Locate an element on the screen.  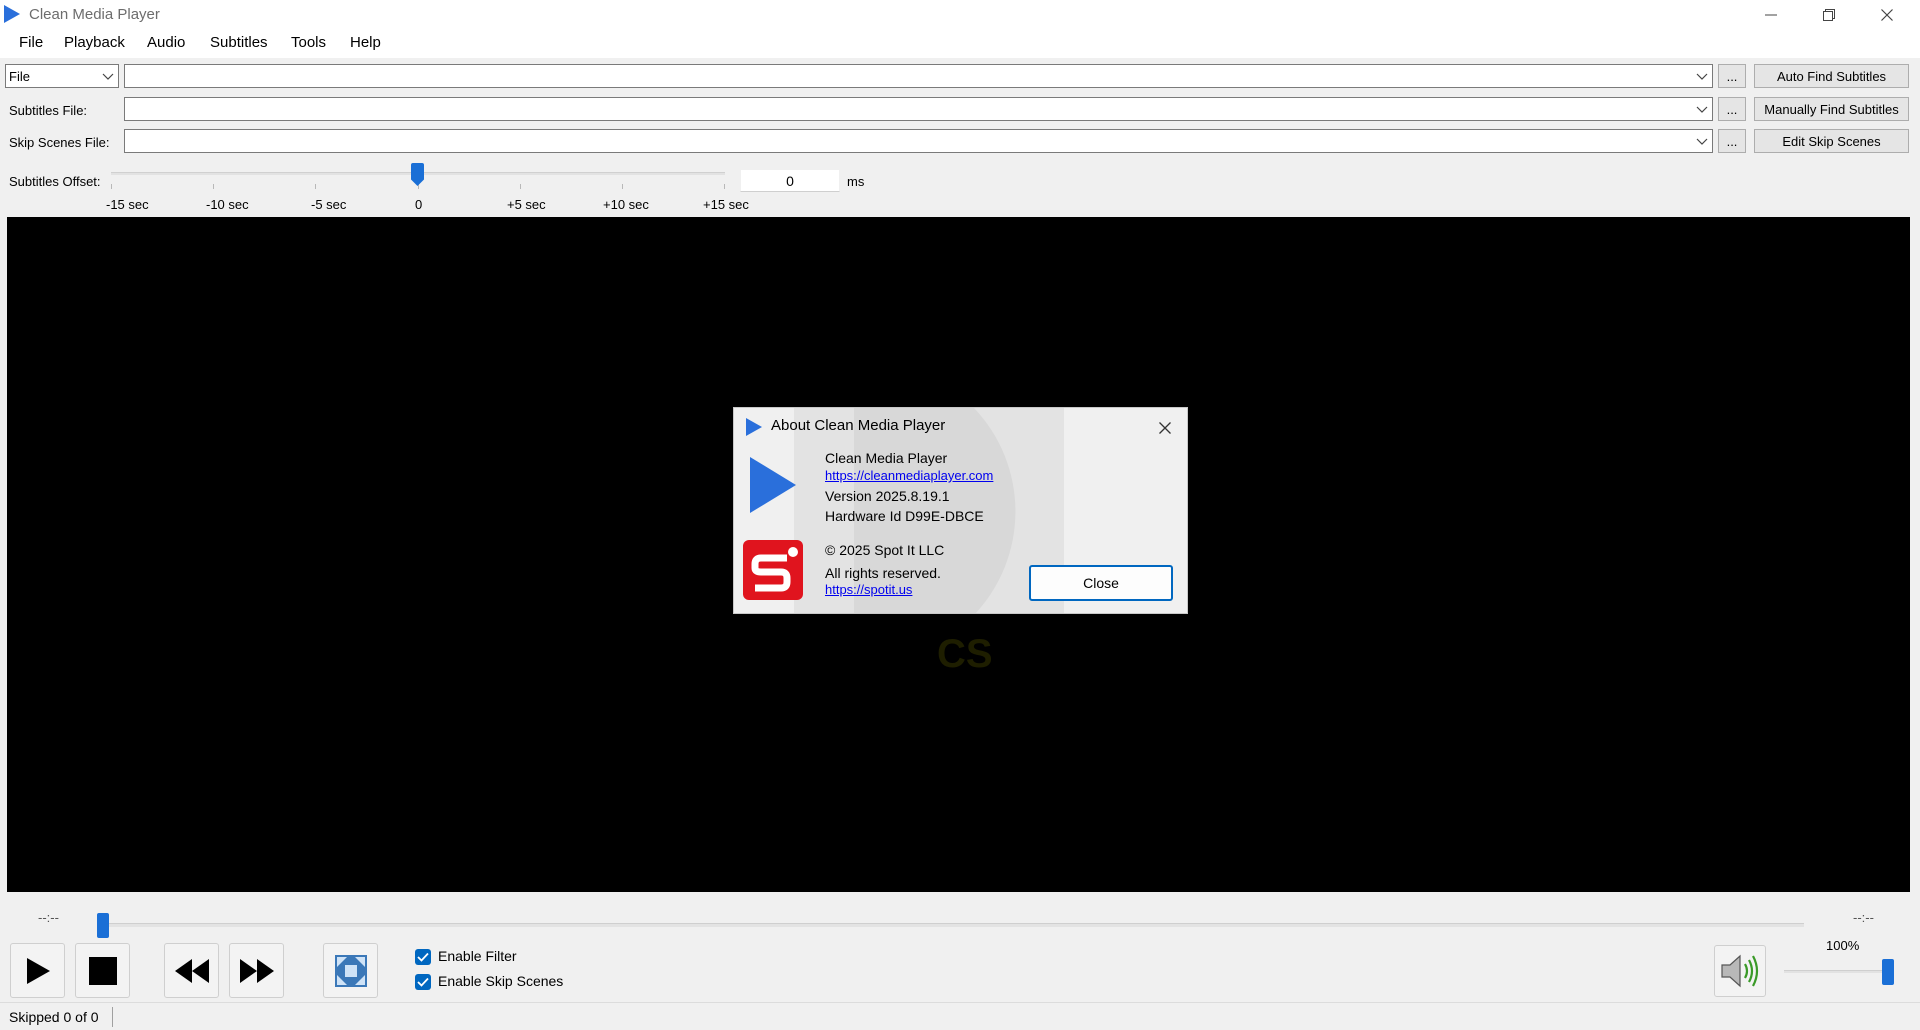
about-close-button: Close is located at coordinates (1101, 583).